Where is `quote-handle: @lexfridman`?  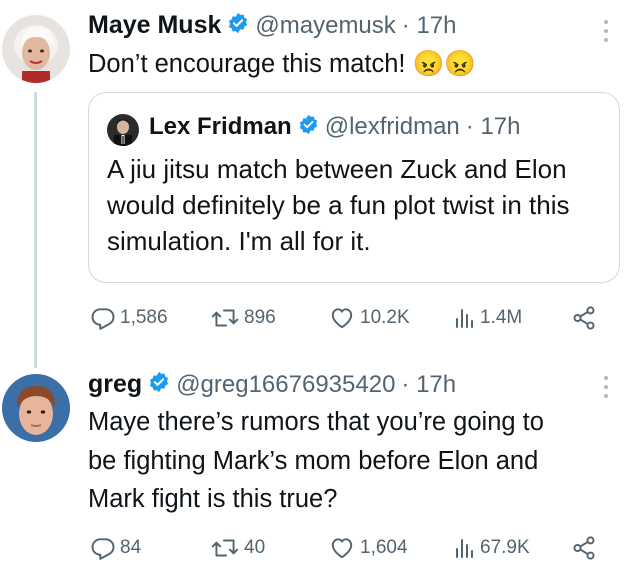 quote-handle: @lexfridman is located at coordinates (392, 126).